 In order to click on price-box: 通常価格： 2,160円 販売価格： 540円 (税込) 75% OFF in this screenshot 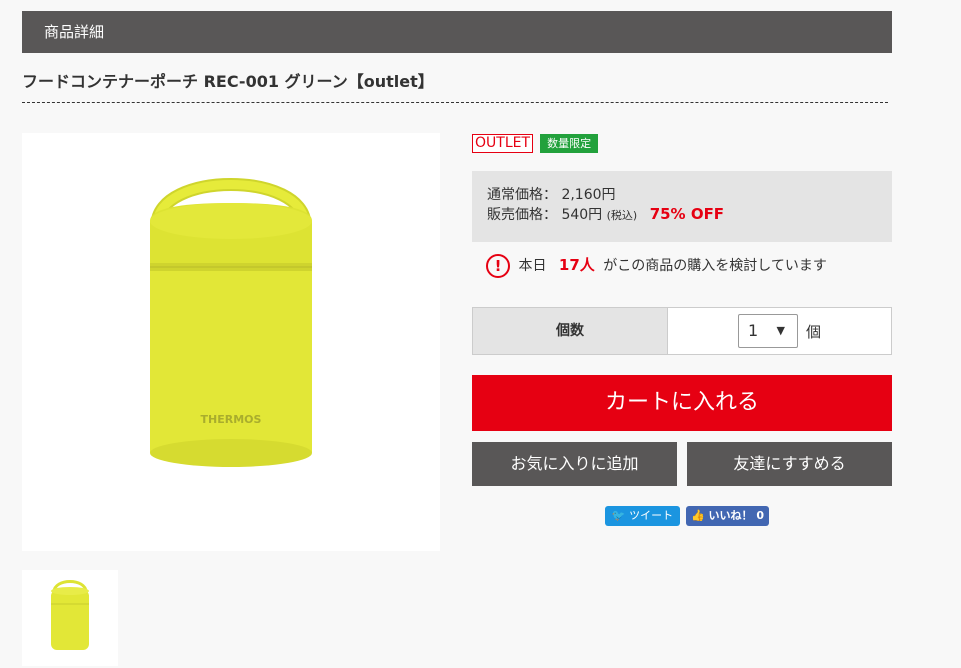, I will do `click(682, 206)`.